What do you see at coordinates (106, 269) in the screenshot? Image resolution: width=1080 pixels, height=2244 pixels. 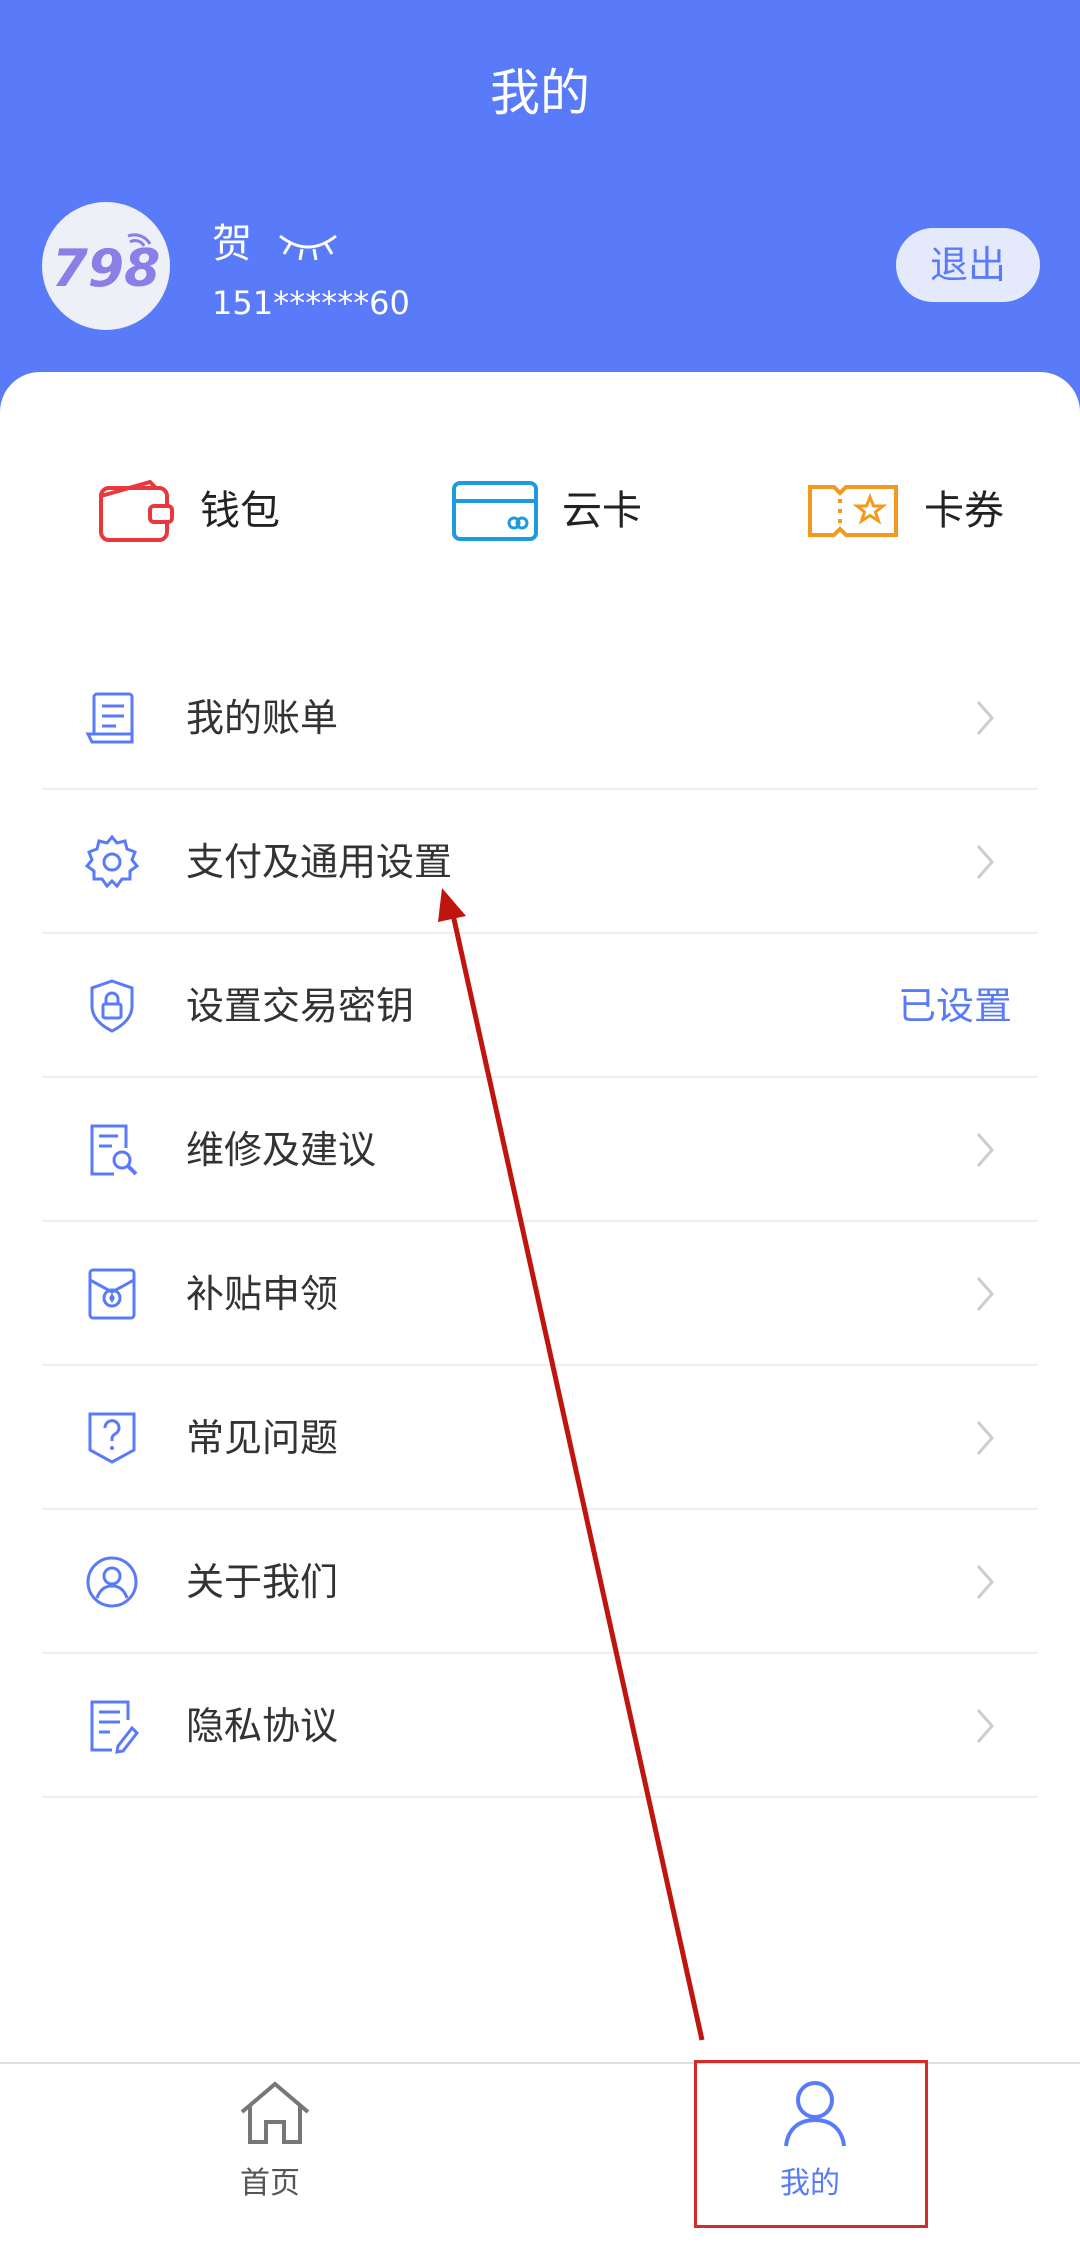 I see `svg-text: 798` at bounding box center [106, 269].